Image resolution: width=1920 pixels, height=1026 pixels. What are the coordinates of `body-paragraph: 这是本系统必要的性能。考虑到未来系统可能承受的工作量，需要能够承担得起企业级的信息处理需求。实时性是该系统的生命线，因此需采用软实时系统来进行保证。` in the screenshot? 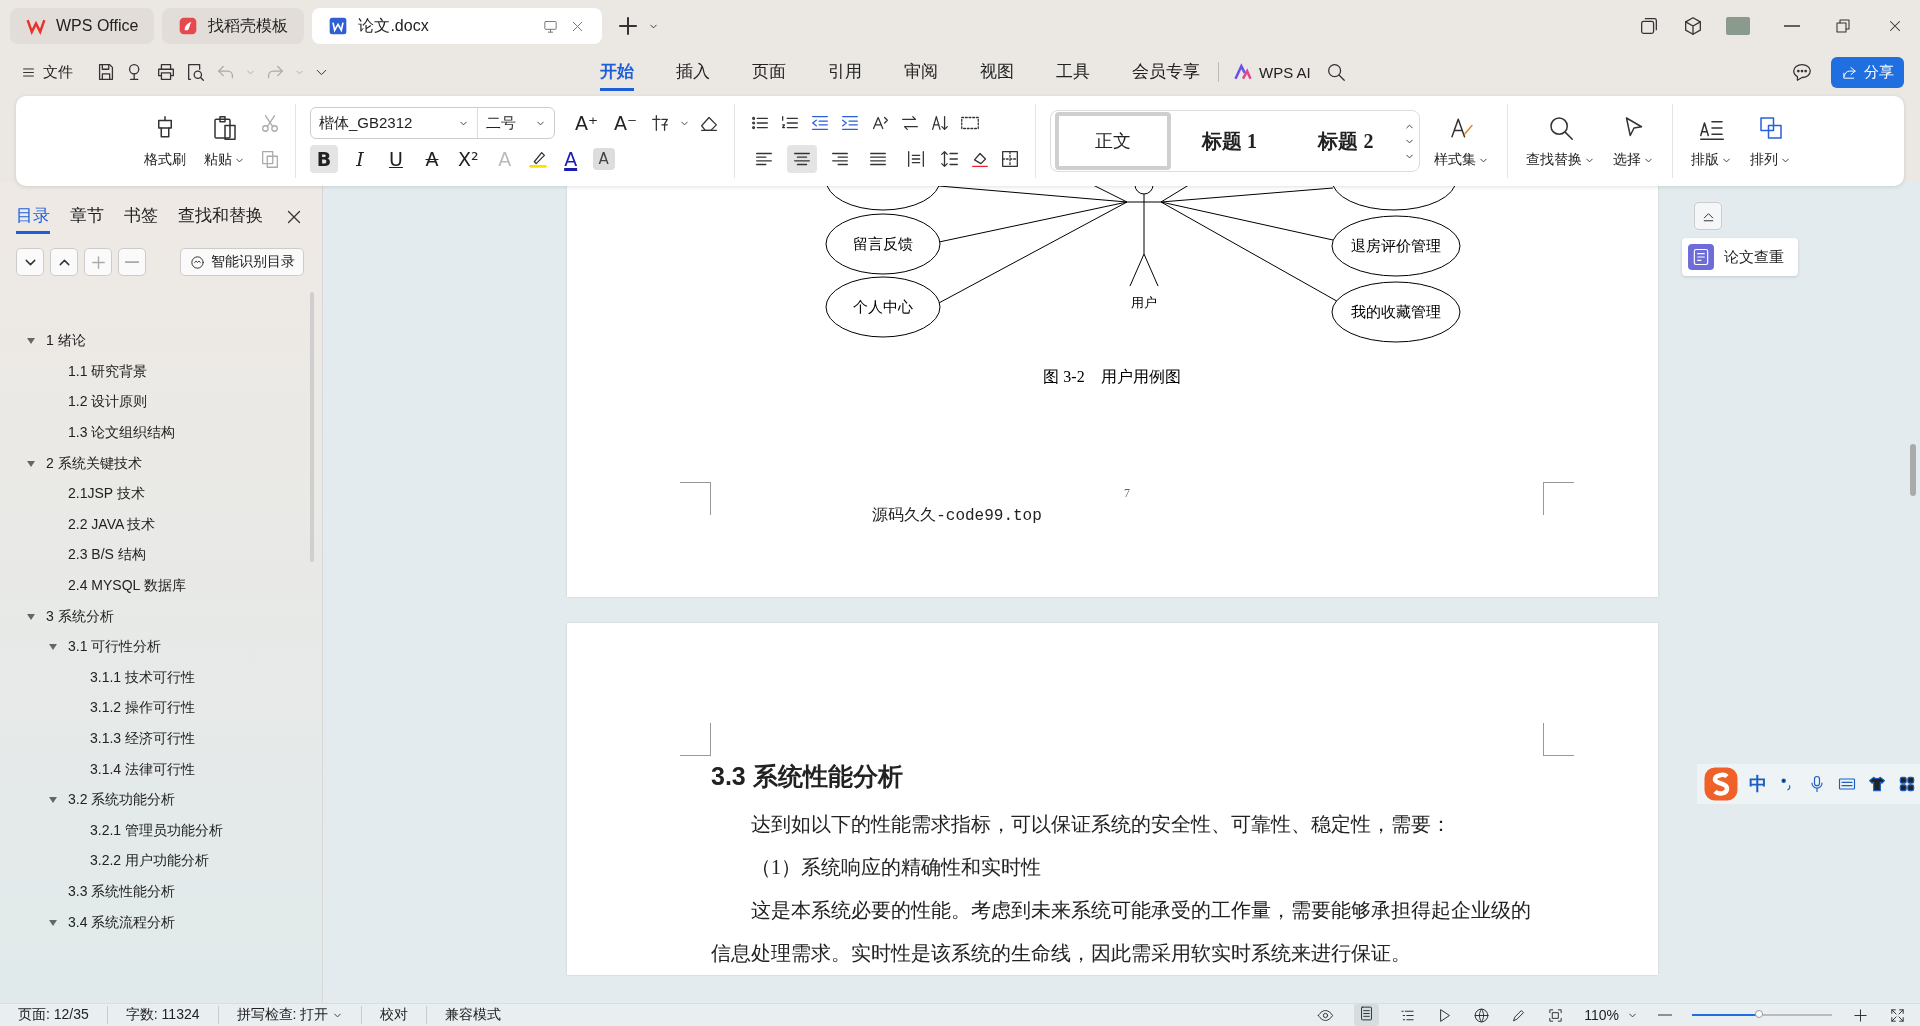 It's located at (1121, 932).